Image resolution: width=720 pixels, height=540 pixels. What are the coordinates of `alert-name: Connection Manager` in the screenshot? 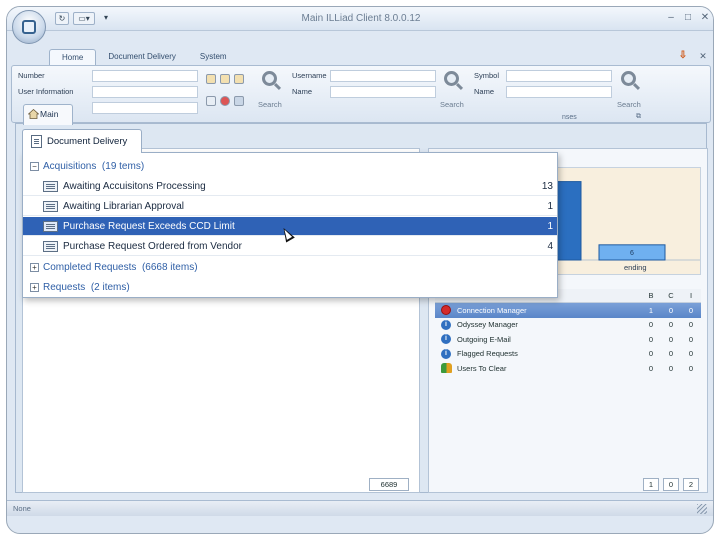 It's located at (492, 310).